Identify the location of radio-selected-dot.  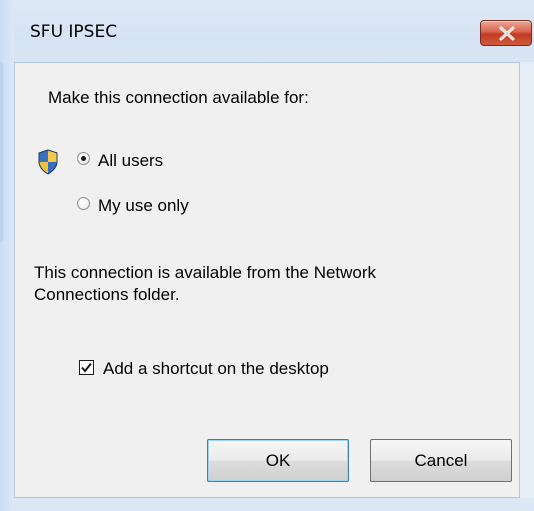
(83, 158).